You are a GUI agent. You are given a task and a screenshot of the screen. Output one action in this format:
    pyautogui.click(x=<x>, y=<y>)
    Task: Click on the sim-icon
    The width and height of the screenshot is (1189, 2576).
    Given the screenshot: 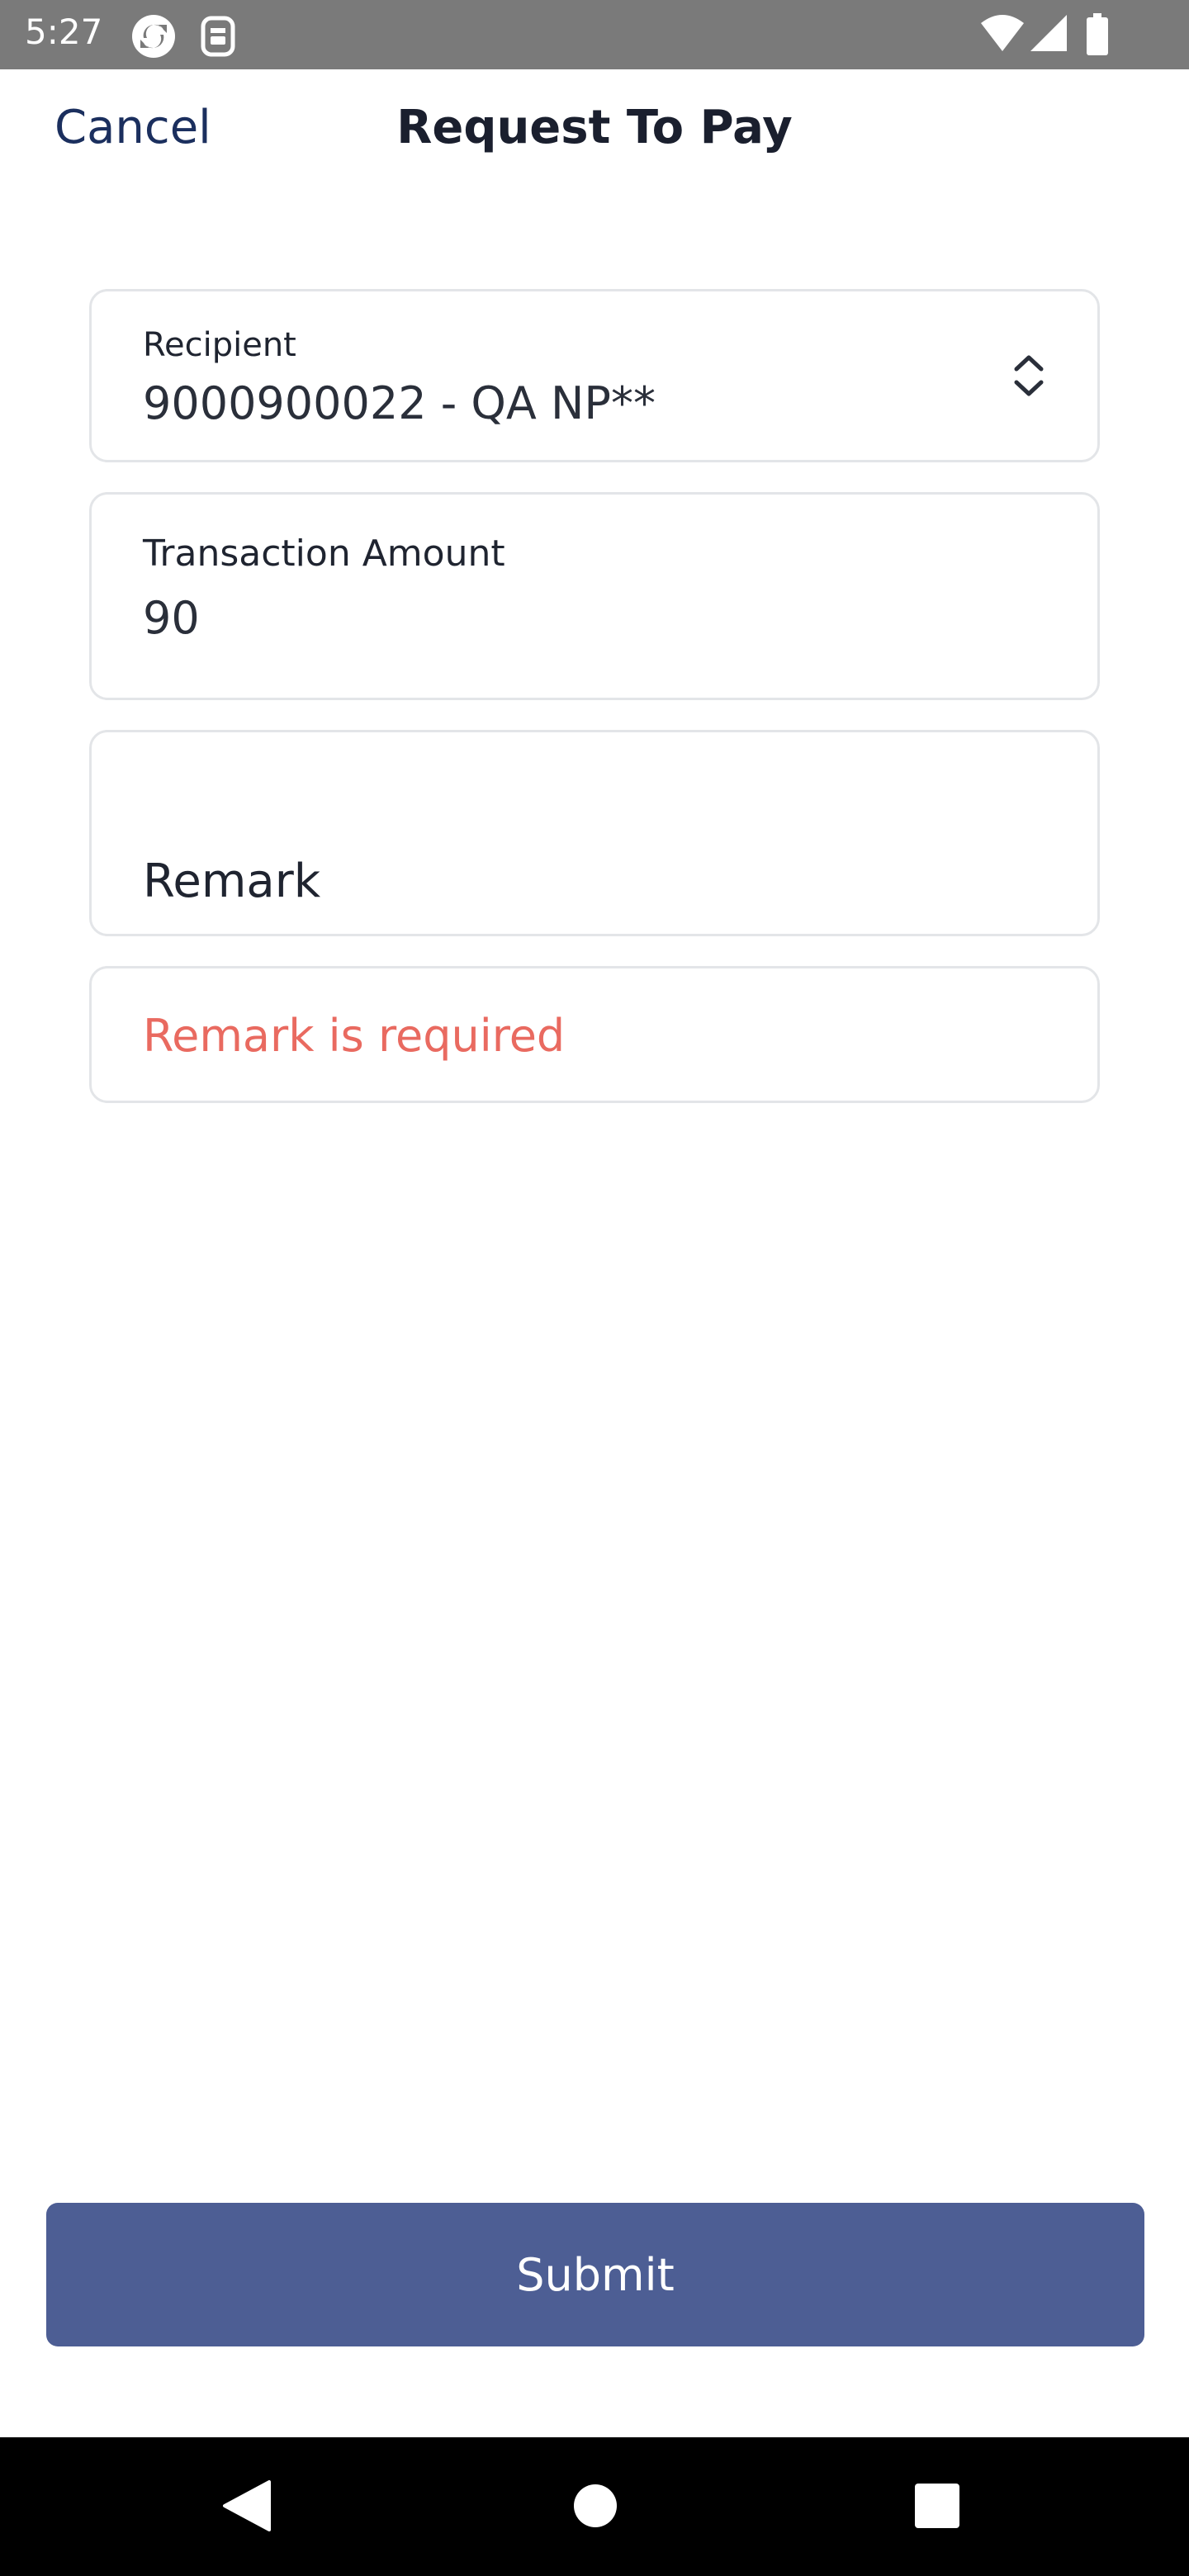 What is the action you would take?
    pyautogui.click(x=218, y=38)
    